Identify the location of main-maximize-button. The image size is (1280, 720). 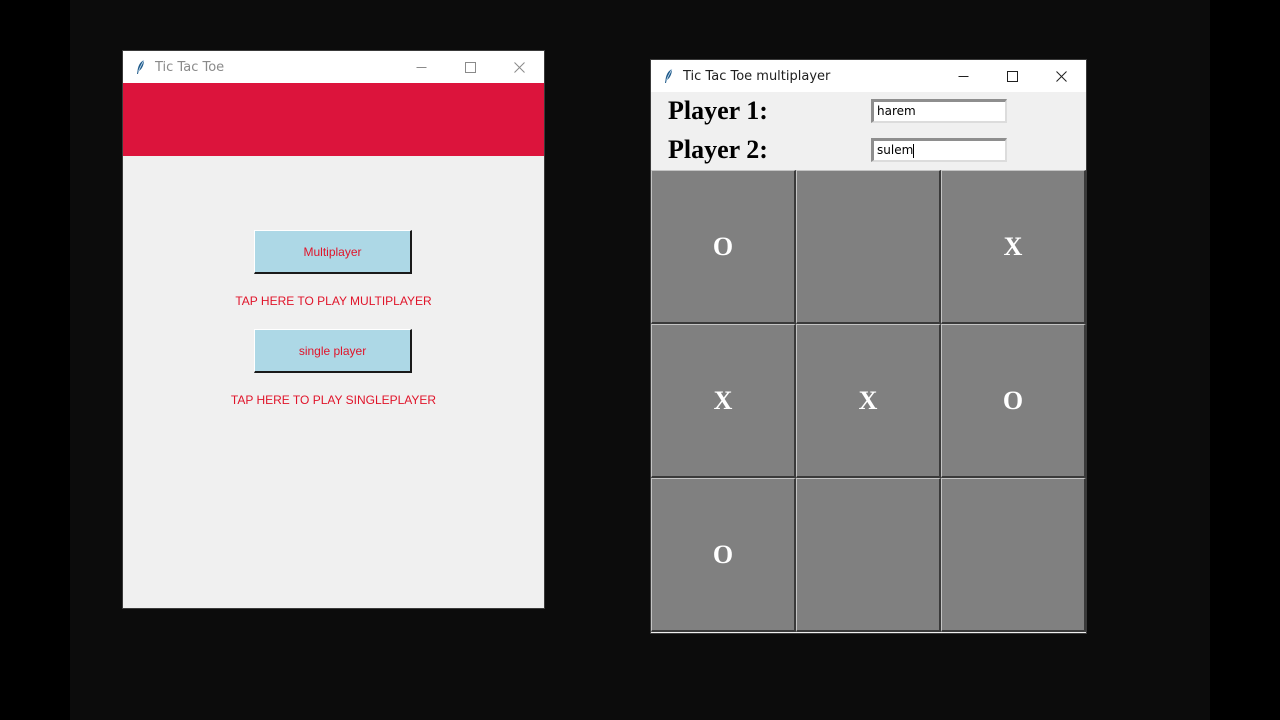
(470, 67).